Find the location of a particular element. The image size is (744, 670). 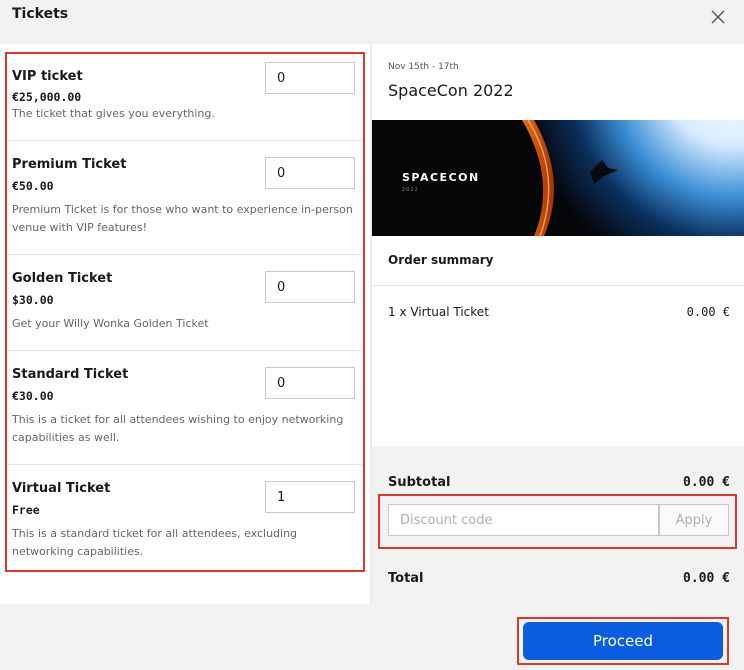

discount-section: Apply is located at coordinates (557, 521).